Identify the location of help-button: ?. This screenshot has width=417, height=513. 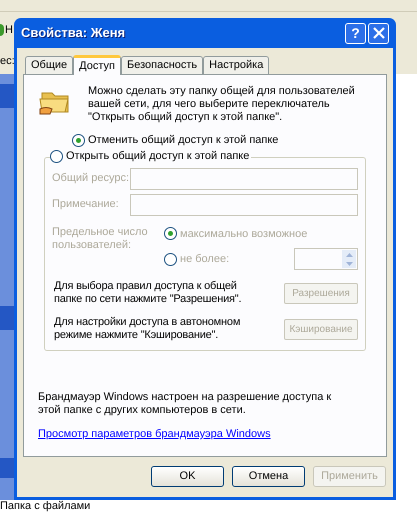
(355, 33).